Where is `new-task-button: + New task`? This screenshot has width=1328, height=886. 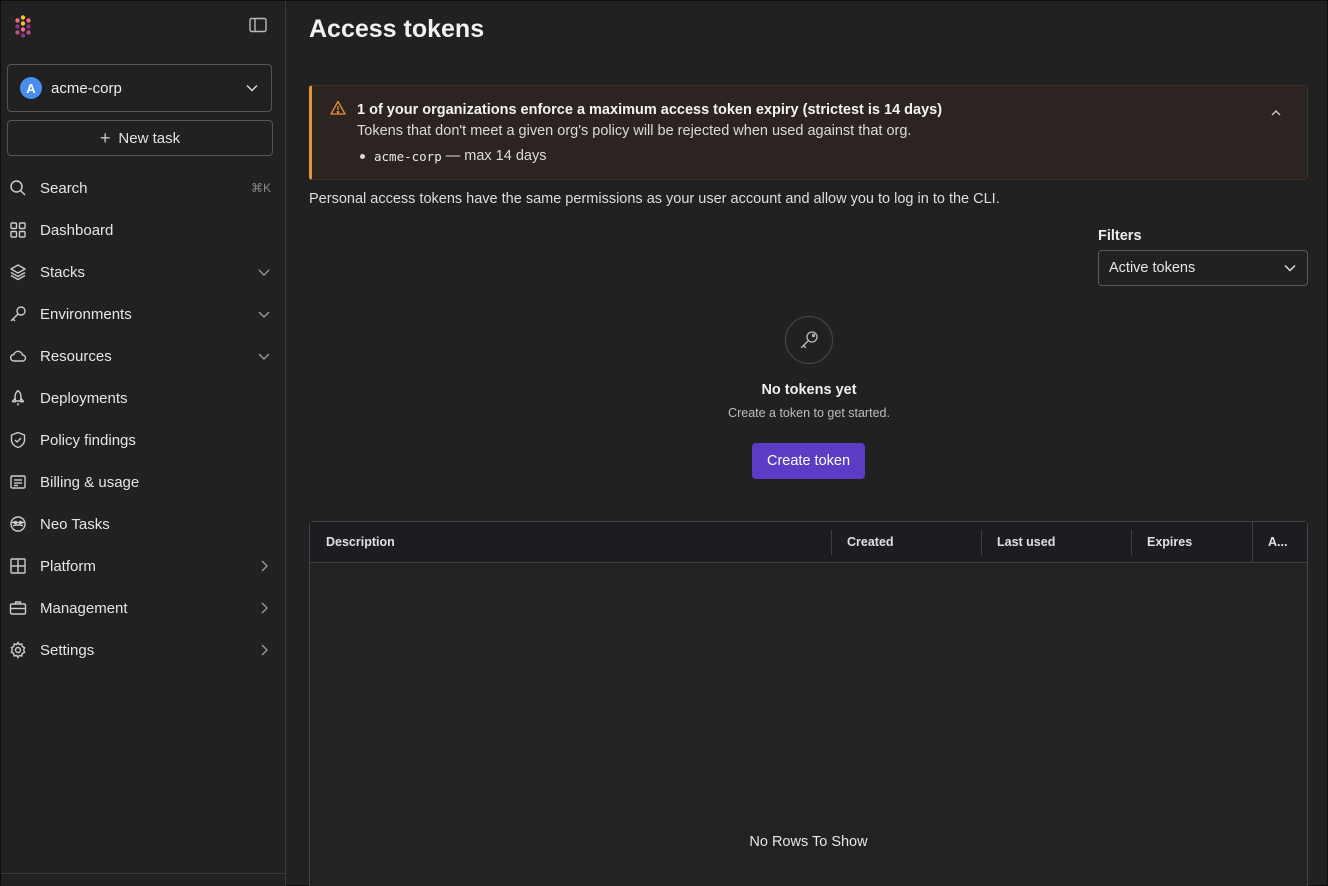 new-task-button: + New task is located at coordinates (140, 138).